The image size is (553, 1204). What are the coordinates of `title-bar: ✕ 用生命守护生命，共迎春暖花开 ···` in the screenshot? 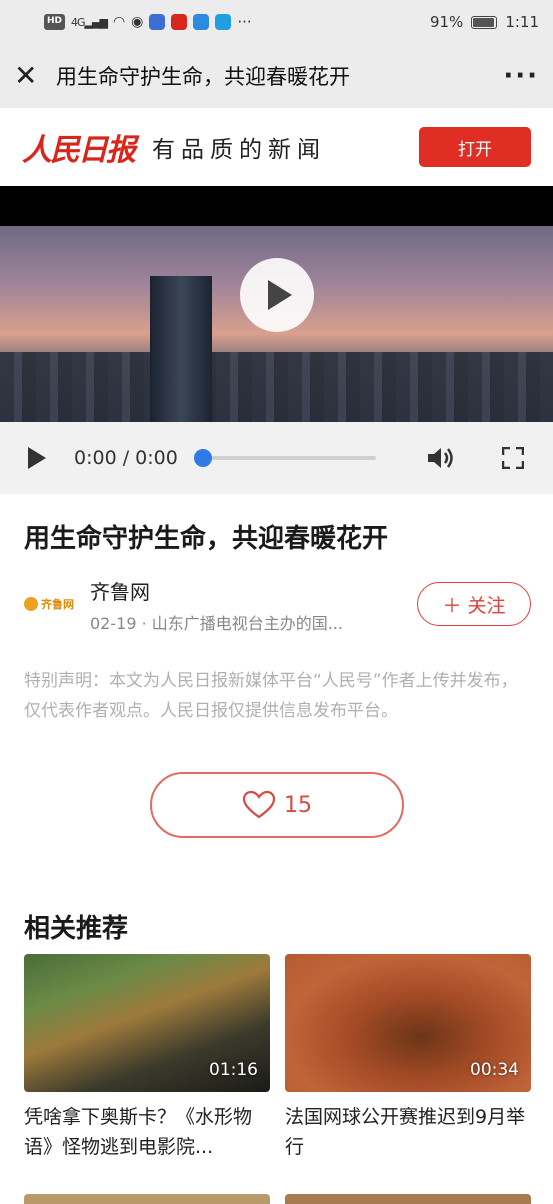 It's located at (276, 76).